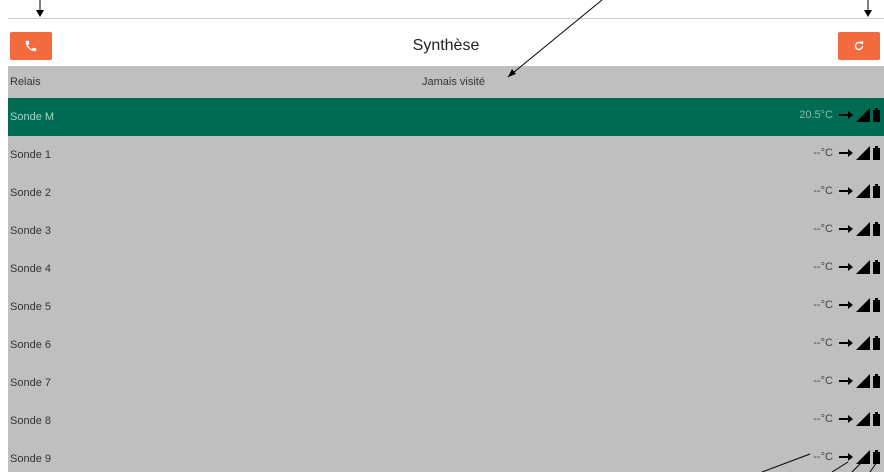  I want to click on probe-name: Sonde 8, so click(30, 421).